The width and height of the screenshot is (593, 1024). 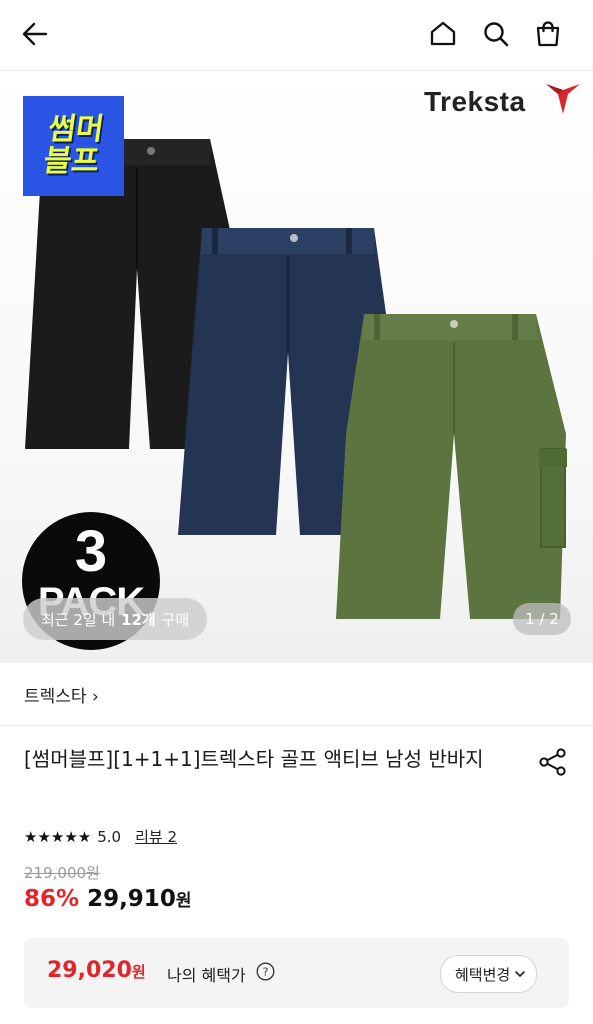 I want to click on question-circle-icon: ?, so click(x=265, y=971).